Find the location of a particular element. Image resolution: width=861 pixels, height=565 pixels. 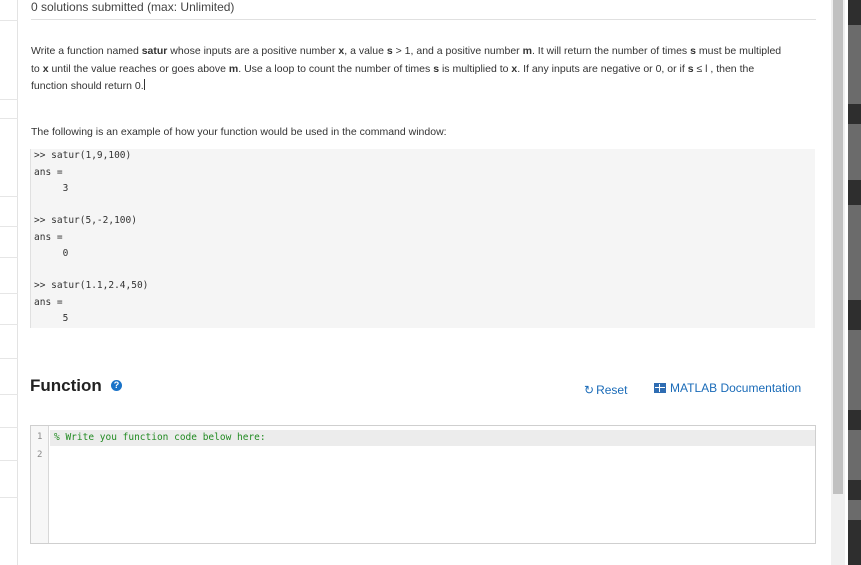

editor-gutter: 1 2 is located at coordinates (40, 484).